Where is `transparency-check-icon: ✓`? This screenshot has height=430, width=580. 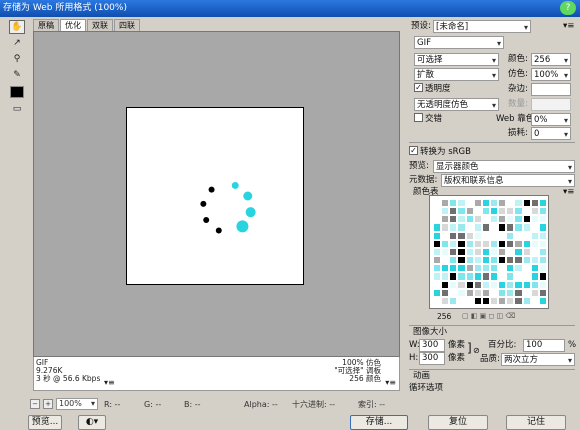 transparency-check-icon: ✓ is located at coordinates (418, 87).